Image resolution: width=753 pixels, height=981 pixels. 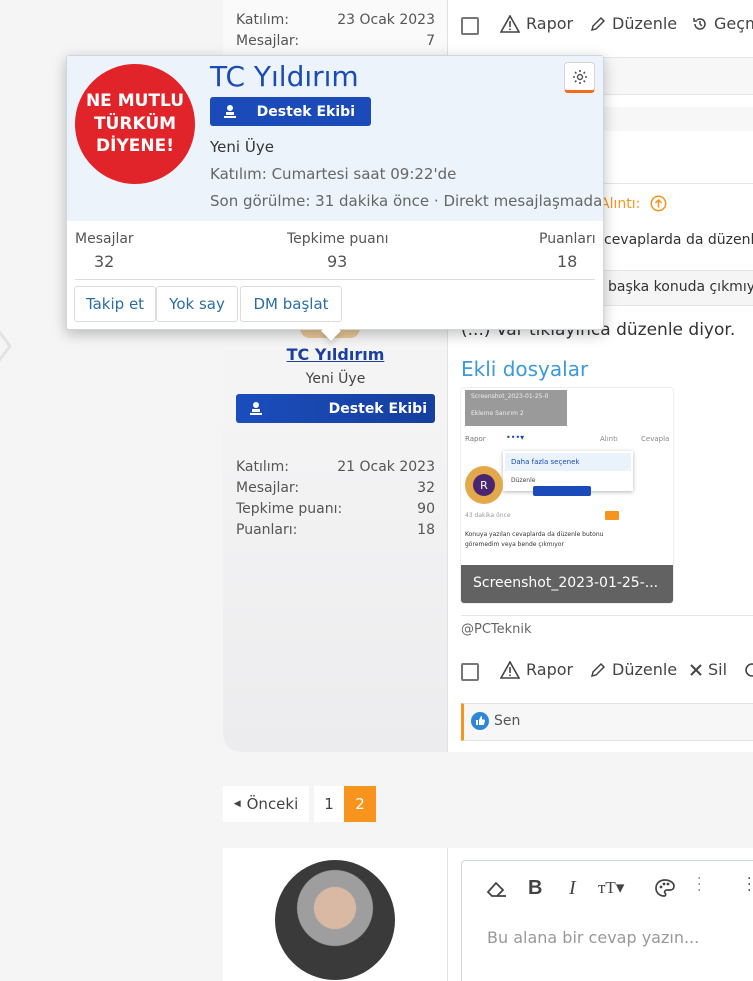 I want to click on gear-icon, so click(x=579, y=76).